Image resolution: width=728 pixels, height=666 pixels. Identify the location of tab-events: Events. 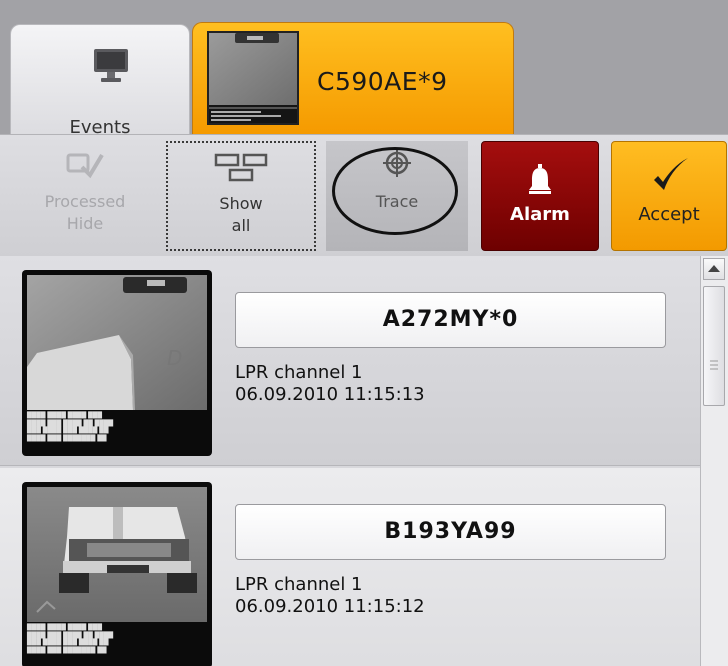
(100, 81).